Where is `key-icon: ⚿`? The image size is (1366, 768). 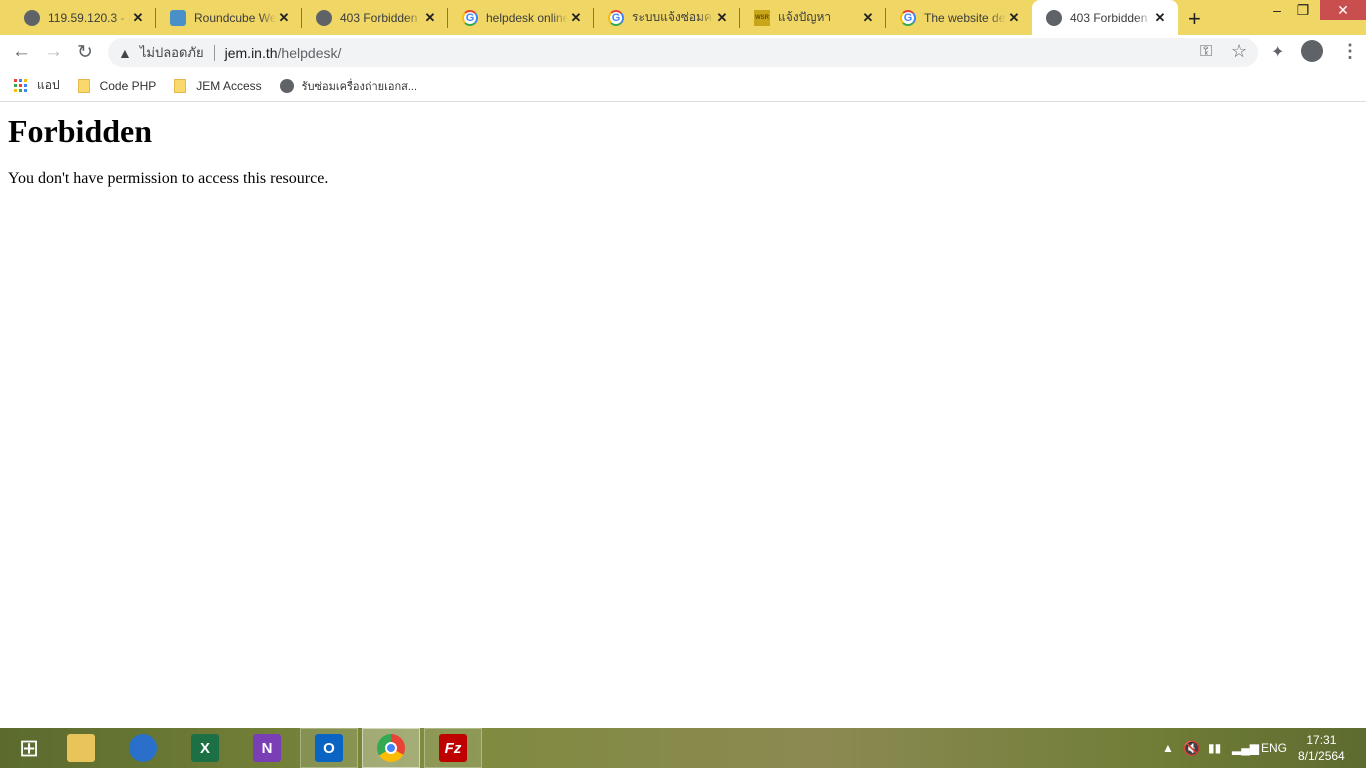 key-icon: ⚿ is located at coordinates (1206, 52).